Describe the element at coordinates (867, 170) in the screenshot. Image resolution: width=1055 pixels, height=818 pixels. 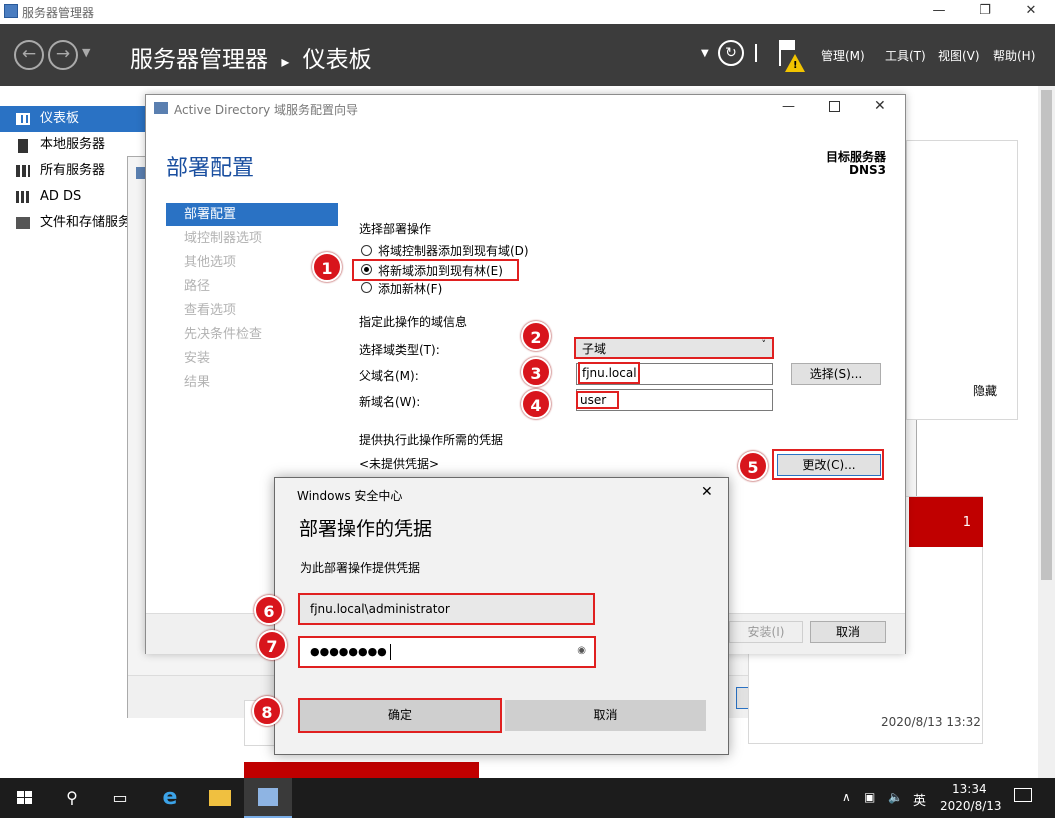
I see `target-server-name: DNS3` at that location.